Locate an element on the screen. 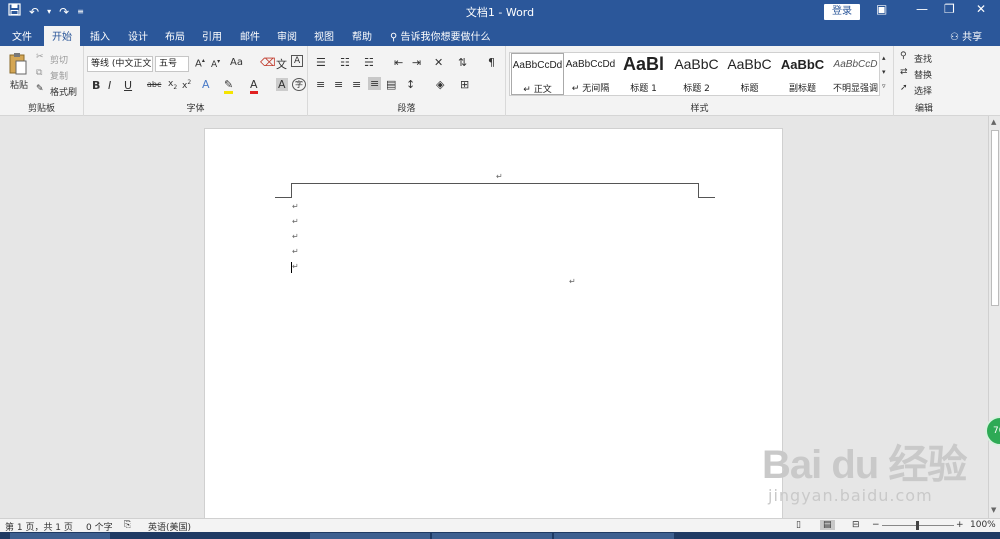 Image resolution: width=1000 pixels, height=539 pixels. font-color-icon: A is located at coordinates (254, 86).